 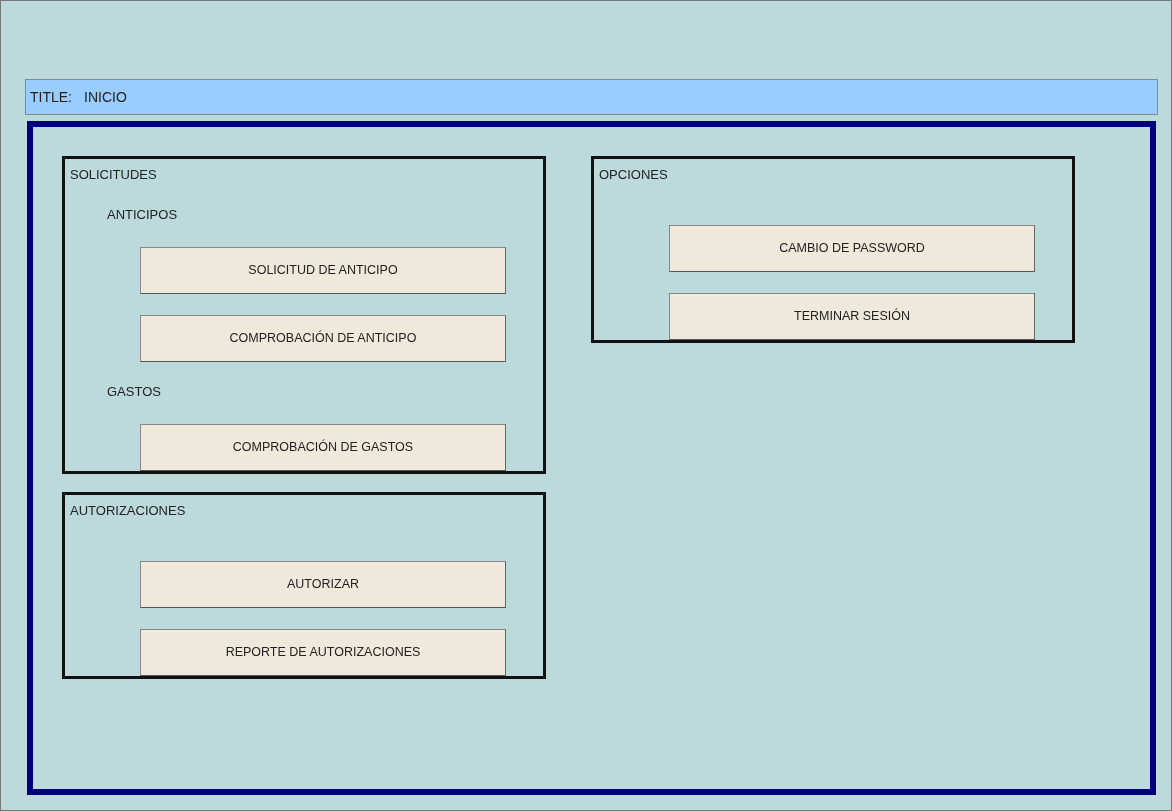 What do you see at coordinates (105, 97) in the screenshot?
I see `screen-title: INICIO` at bounding box center [105, 97].